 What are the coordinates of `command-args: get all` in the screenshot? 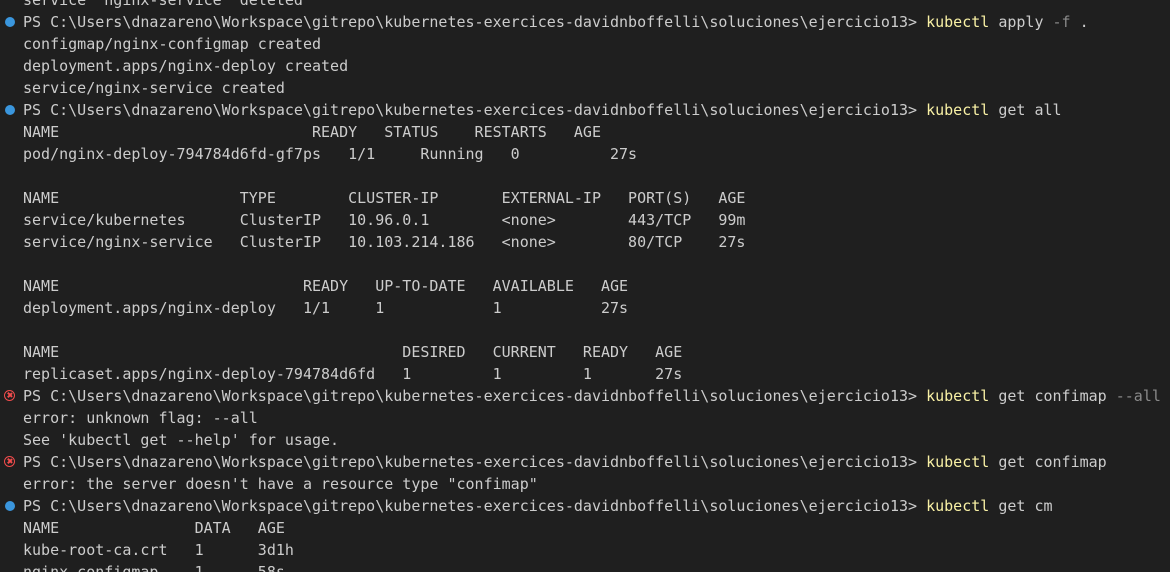 It's located at (1025, 110).